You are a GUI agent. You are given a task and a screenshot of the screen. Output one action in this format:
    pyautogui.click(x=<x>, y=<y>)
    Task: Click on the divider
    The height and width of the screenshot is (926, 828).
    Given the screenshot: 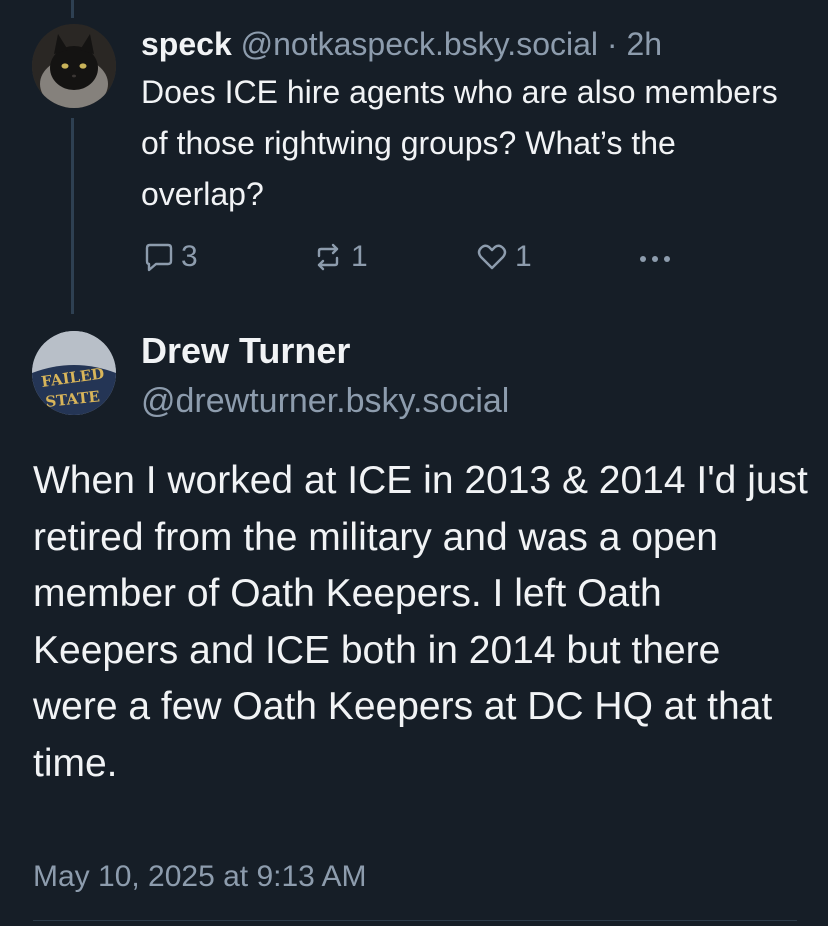 What is the action you would take?
    pyautogui.click(x=415, y=920)
    